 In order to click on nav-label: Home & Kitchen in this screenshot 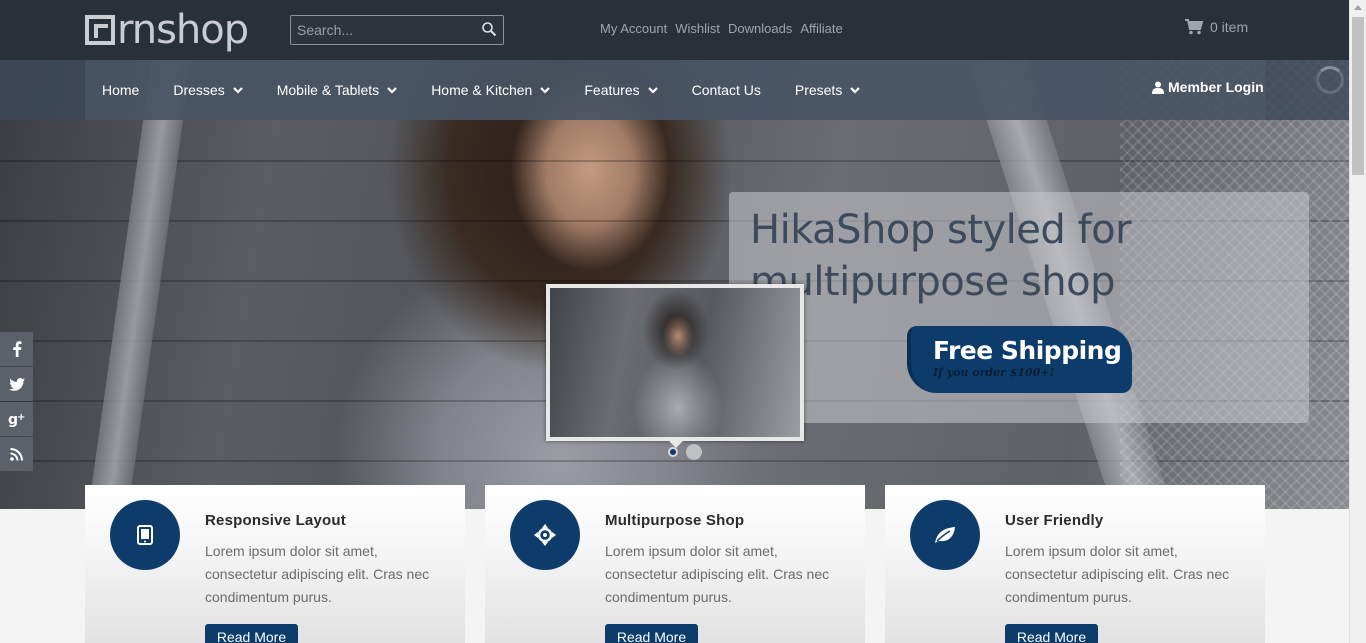, I will do `click(482, 90)`.